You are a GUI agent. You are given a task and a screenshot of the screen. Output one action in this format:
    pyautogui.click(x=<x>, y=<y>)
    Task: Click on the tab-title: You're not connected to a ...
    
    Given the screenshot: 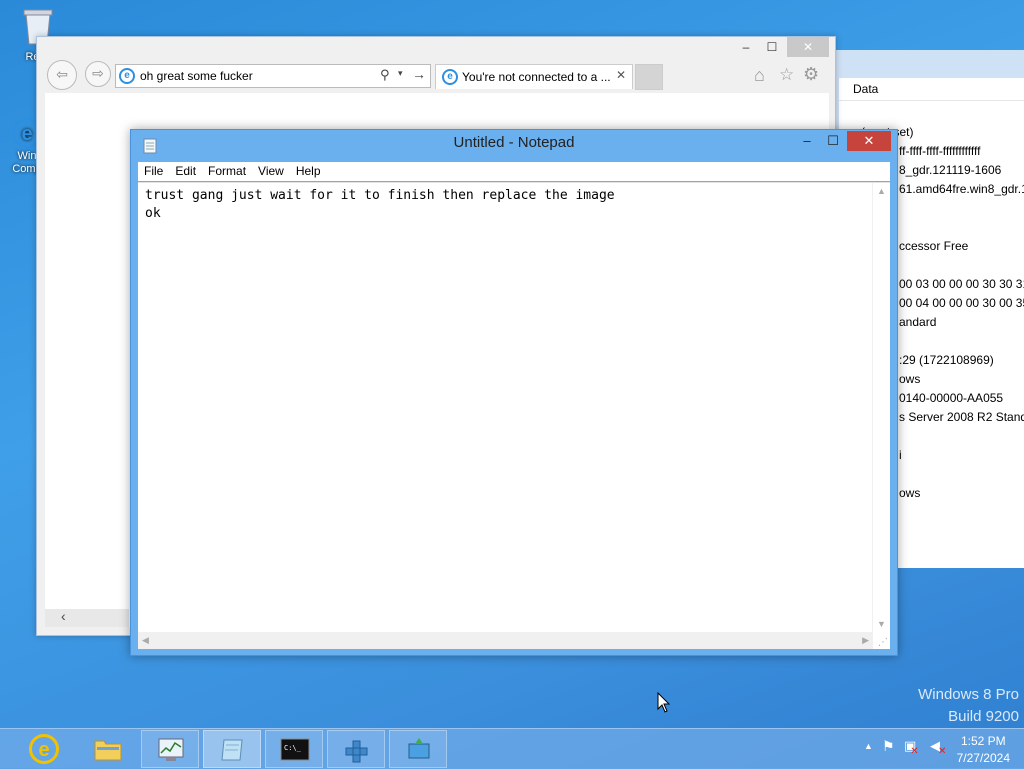 What is the action you would take?
    pyautogui.click(x=536, y=77)
    